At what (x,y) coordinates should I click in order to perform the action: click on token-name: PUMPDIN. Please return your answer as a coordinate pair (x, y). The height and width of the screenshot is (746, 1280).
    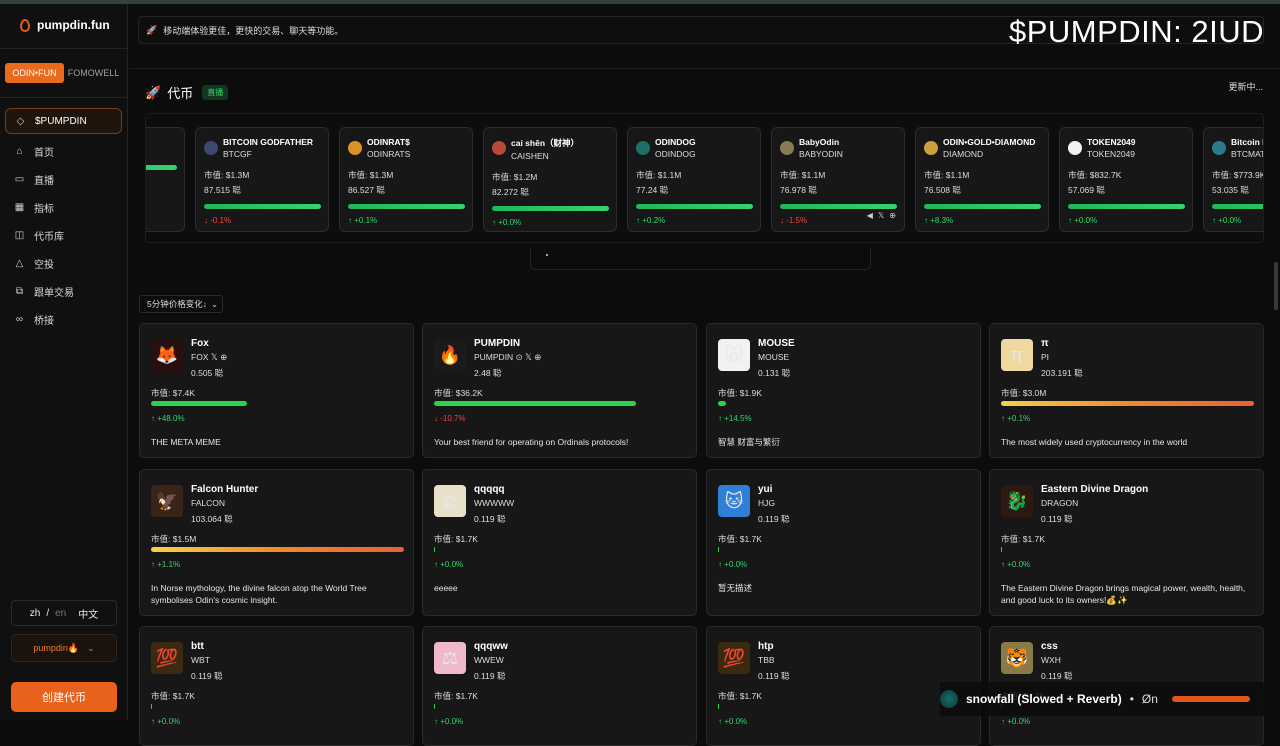
    Looking at the image, I should click on (497, 343).